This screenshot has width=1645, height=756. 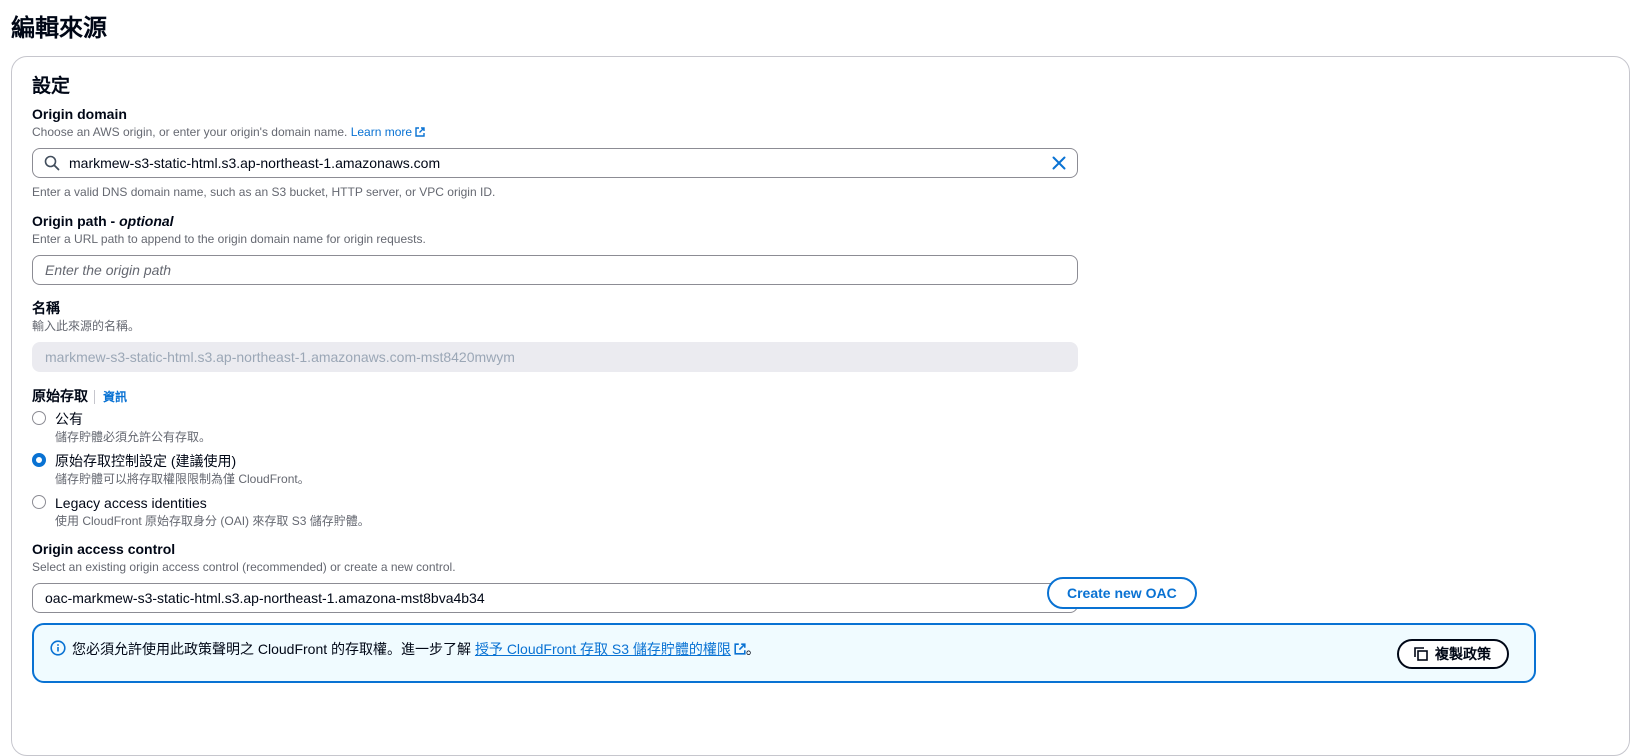 I want to click on search-icon, so click(x=52, y=163).